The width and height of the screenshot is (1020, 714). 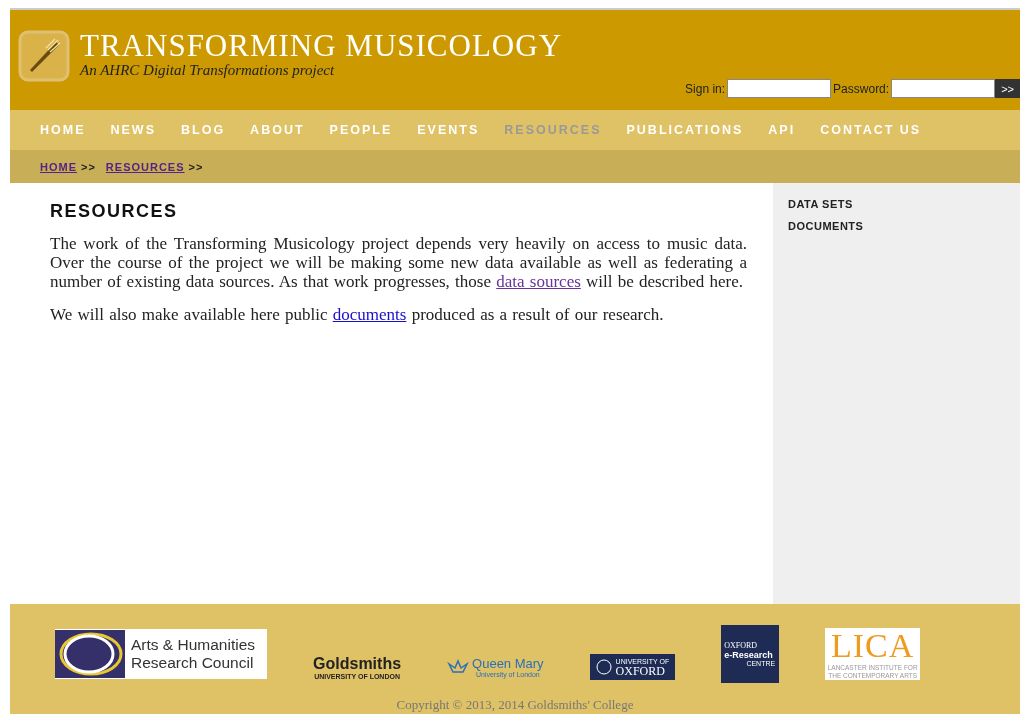 I want to click on logo-text: Arts & Humanities, so click(x=193, y=645).